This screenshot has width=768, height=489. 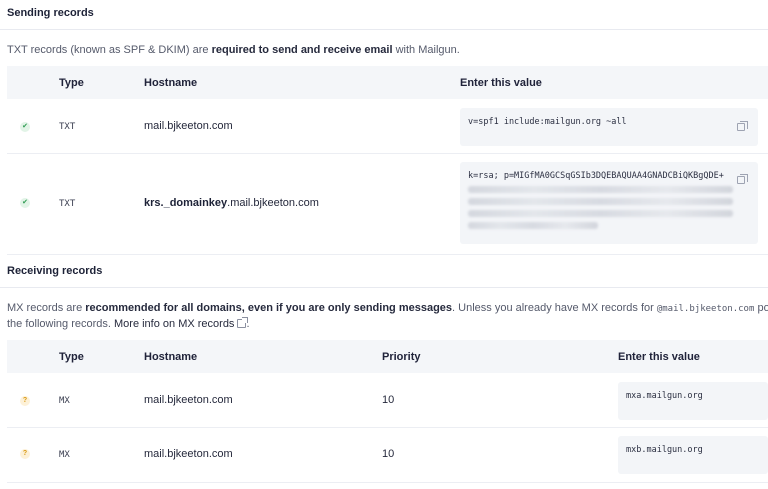 I want to click on record-value-box: v=spf1 include:mailgun.org ~all, so click(x=609, y=127).